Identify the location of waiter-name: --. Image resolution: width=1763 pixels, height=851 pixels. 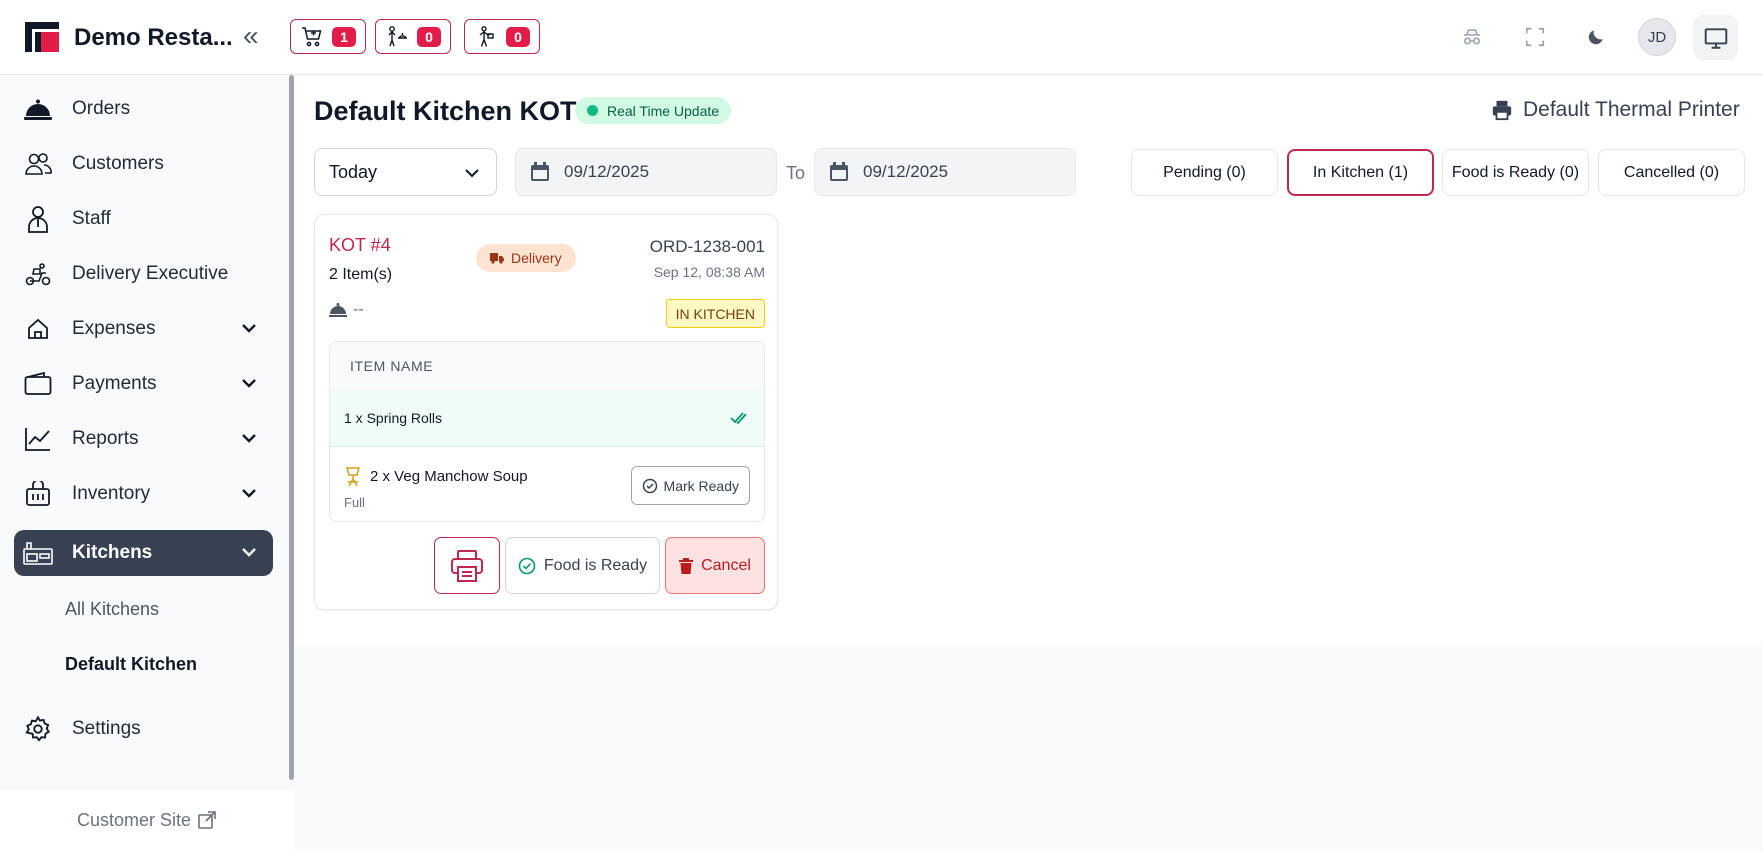
(358, 309).